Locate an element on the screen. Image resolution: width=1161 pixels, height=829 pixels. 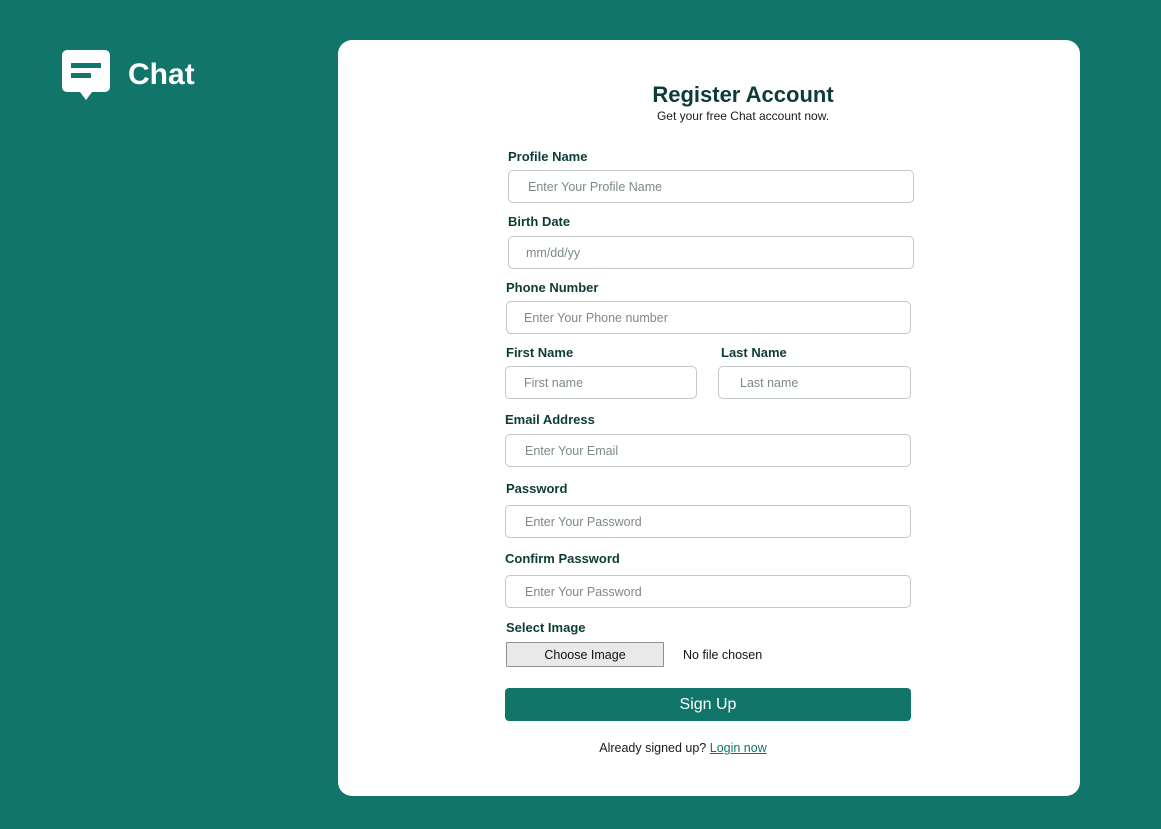
first-name-input is located at coordinates (601, 382).